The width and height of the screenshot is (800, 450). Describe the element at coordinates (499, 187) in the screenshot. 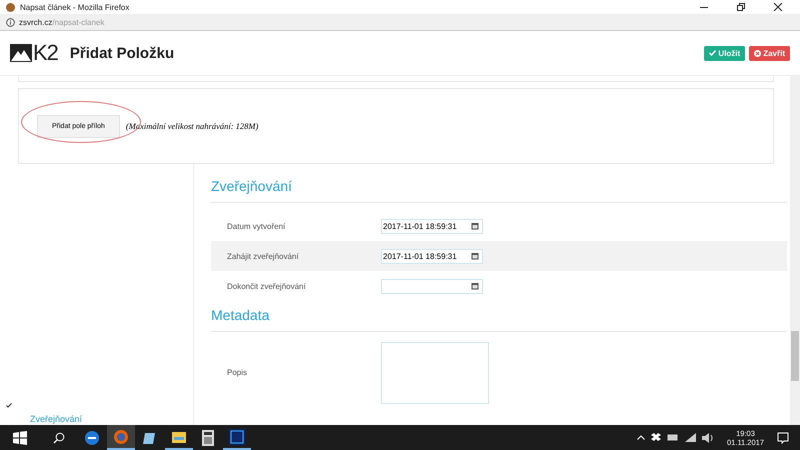

I see `section-title: Zveřejňování` at that location.